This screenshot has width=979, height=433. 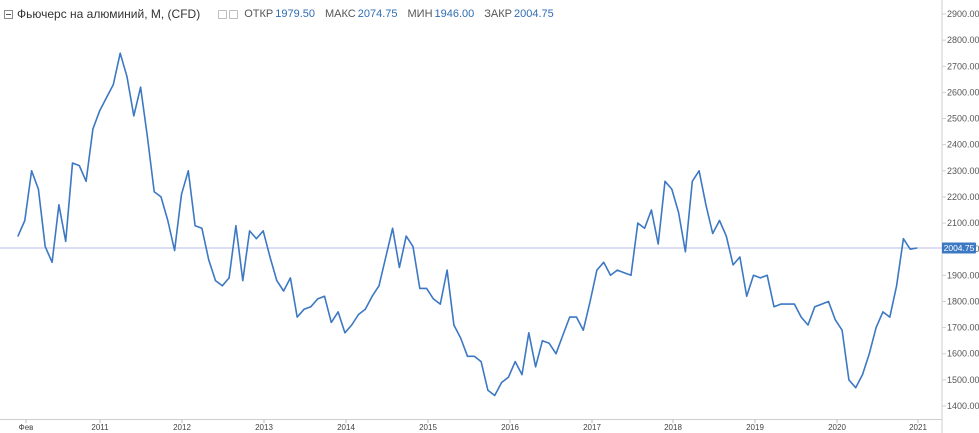 I want to click on x-tick-label: 2019, so click(x=755, y=427).